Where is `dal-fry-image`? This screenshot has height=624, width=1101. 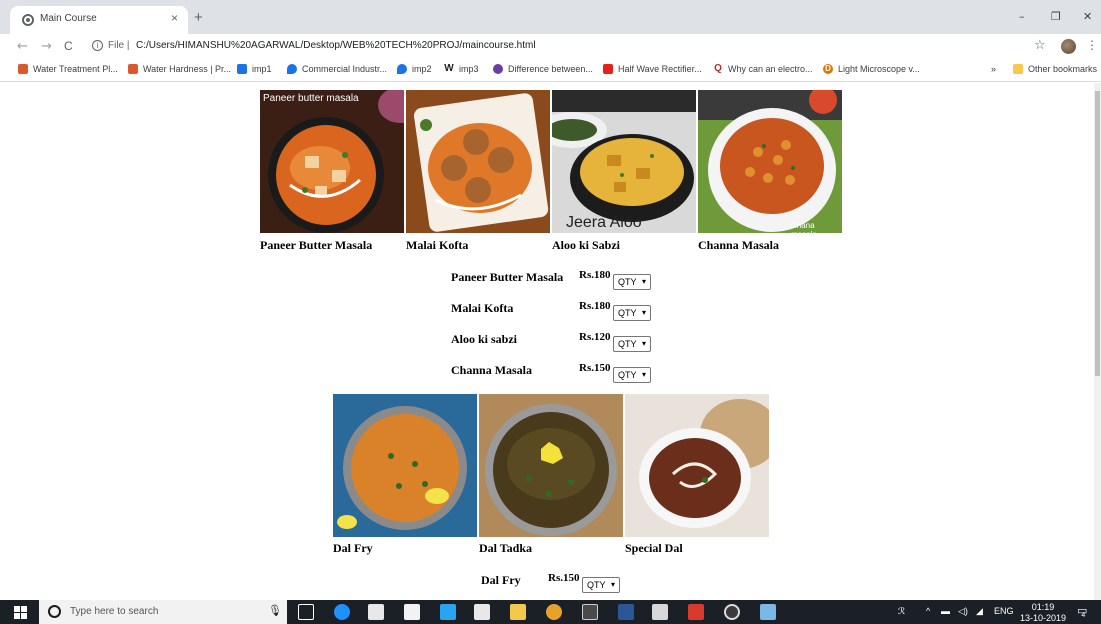 dal-fry-image is located at coordinates (405, 465).